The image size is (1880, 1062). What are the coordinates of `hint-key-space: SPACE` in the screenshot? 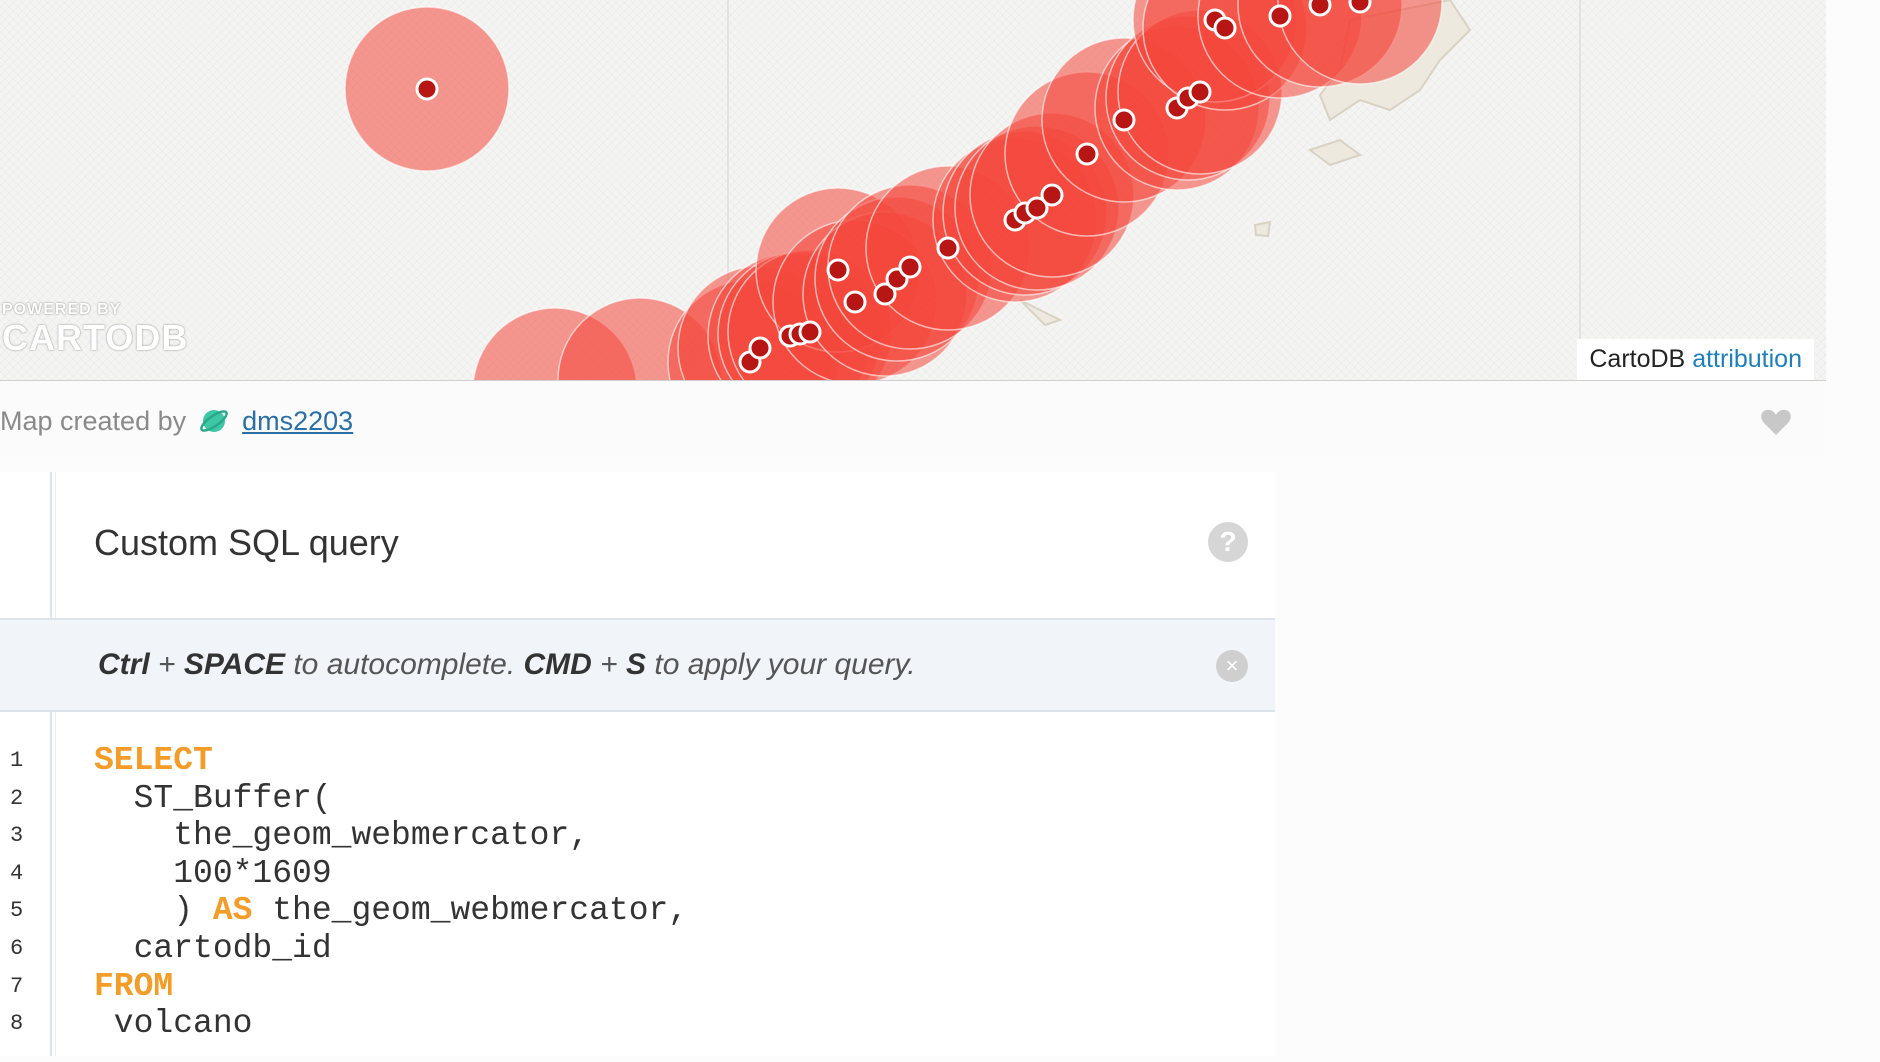 It's located at (234, 664).